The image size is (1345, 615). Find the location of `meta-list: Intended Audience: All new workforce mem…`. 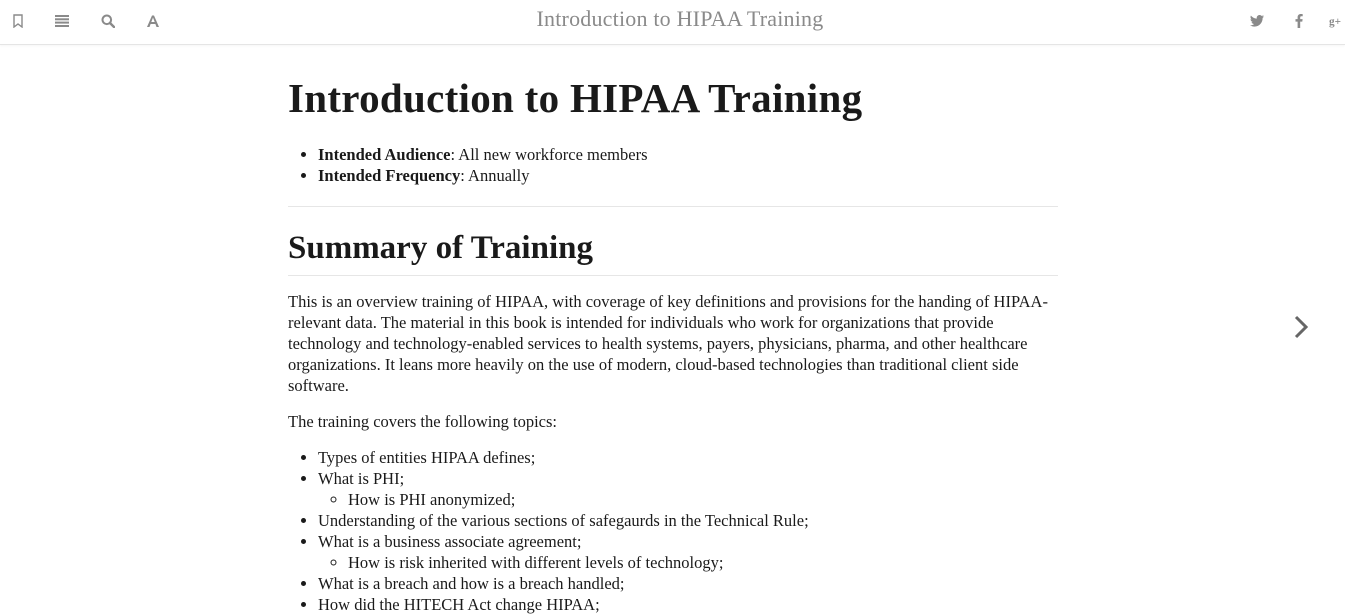

meta-list: Intended Audience: All new workforce mem… is located at coordinates (673, 165).